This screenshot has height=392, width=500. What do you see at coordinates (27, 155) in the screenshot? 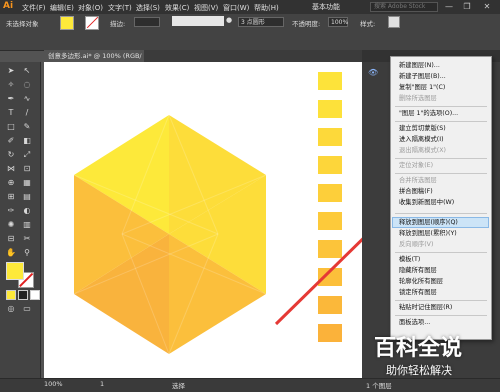
I see `scale-tool-icon: ⤢` at bounding box center [27, 155].